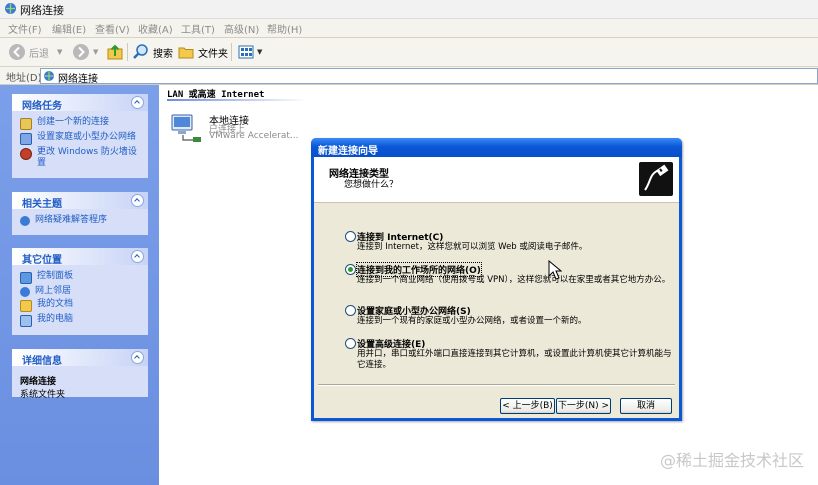 This screenshot has width=818, height=485. I want to click on home-network-icon, so click(26, 139).